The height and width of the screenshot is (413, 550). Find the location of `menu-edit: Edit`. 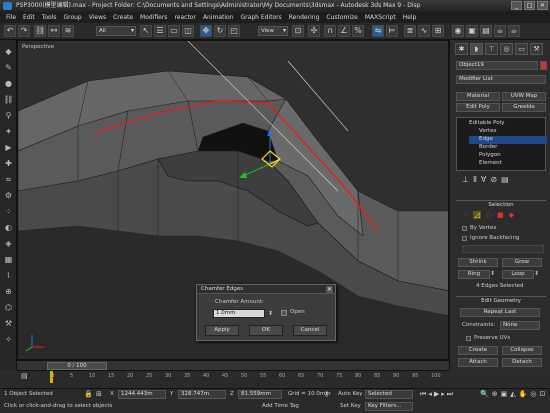

menu-edit: Edit is located at coordinates (29, 17).